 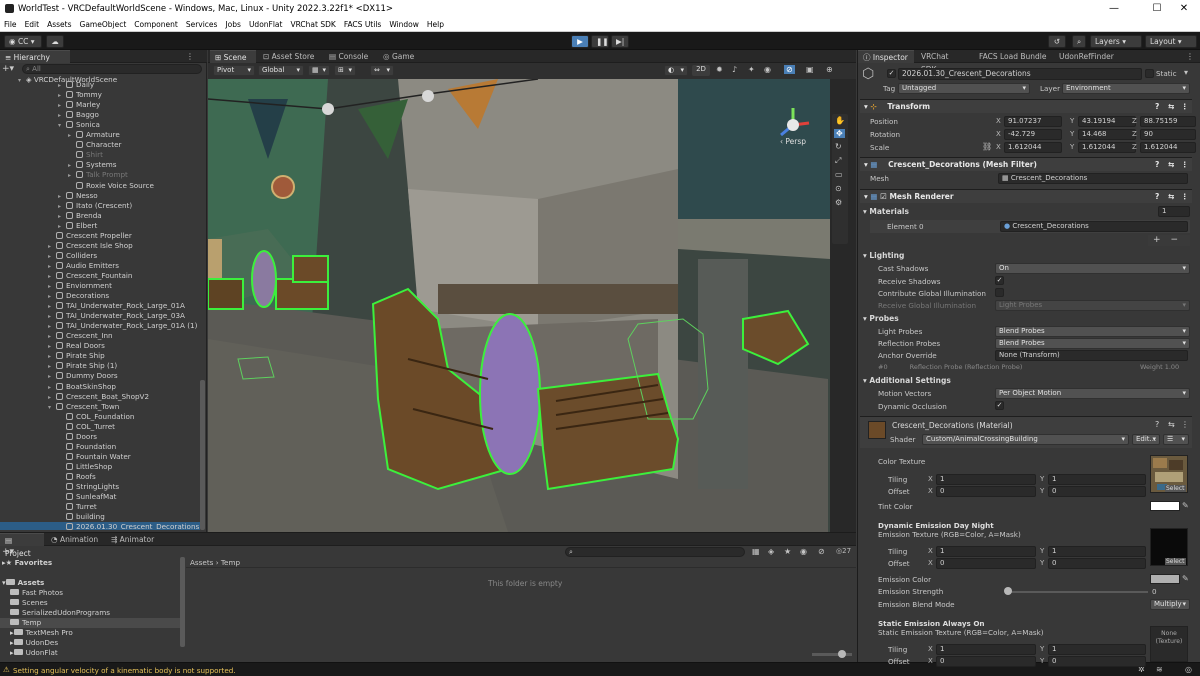 What do you see at coordinates (350, 56) in the screenshot?
I see `tab-console: ▤ Console` at bounding box center [350, 56].